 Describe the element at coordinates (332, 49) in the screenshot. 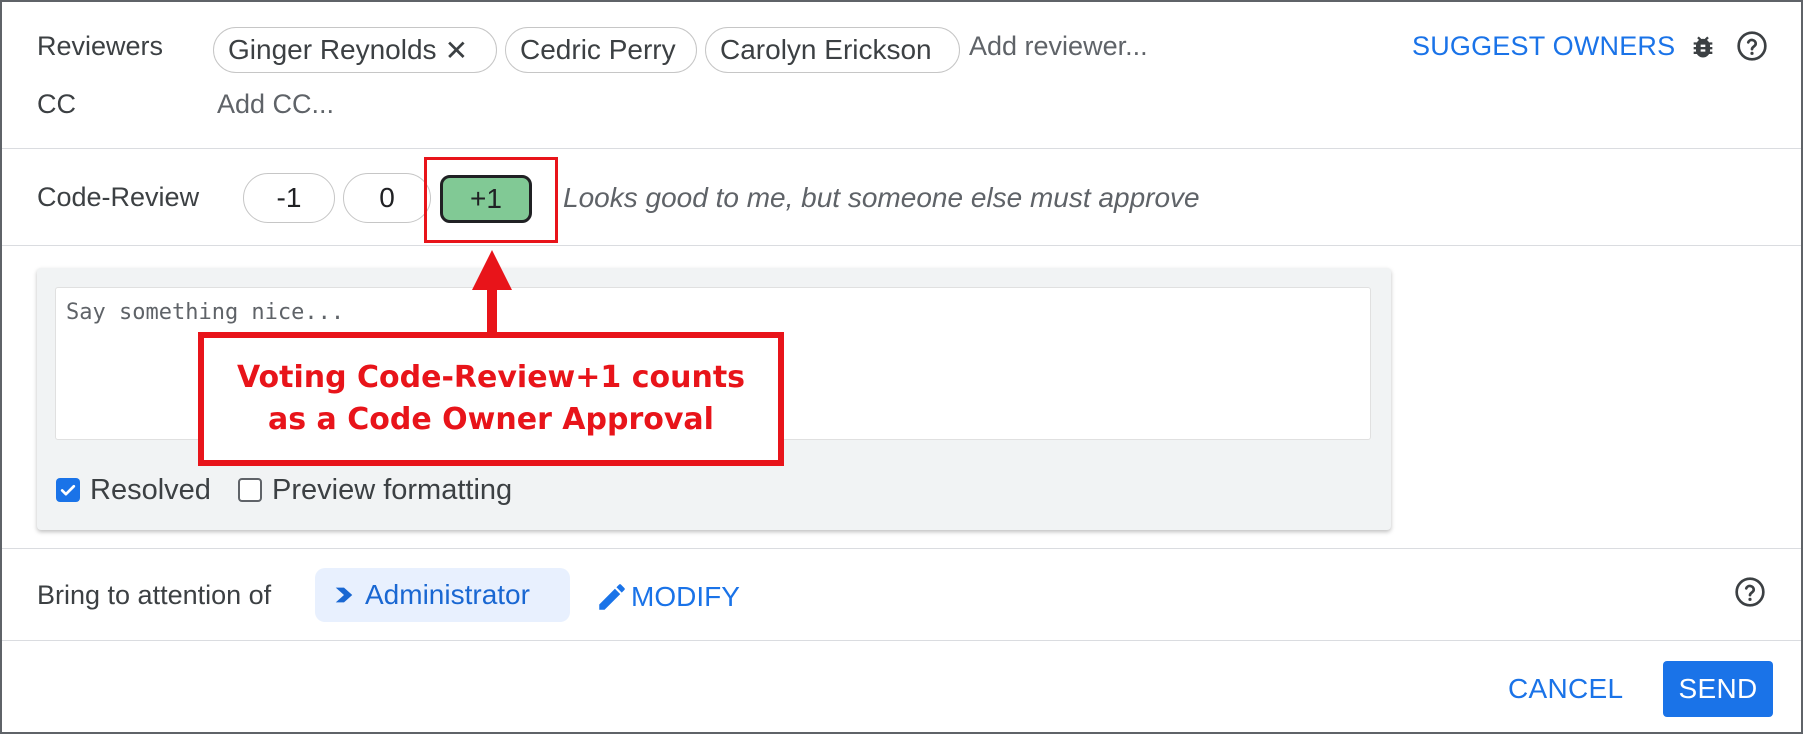

I see `reviewer-chip-name: Ginger Reynolds` at that location.